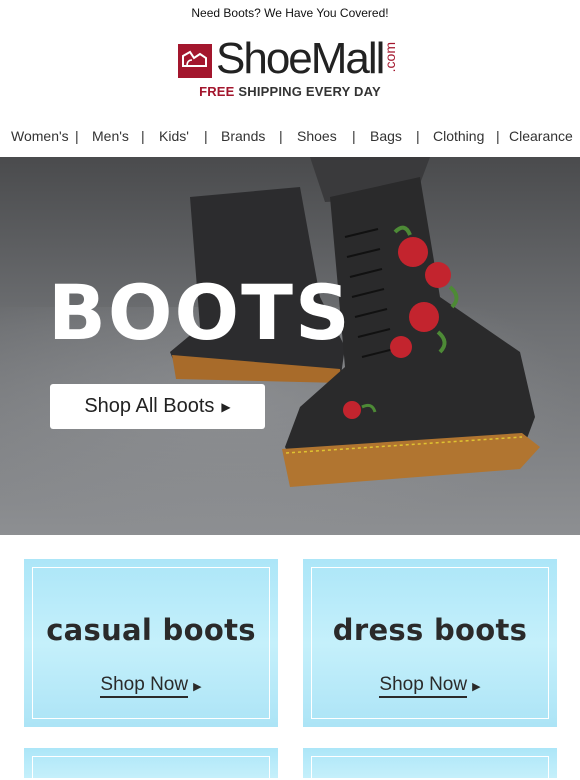 This screenshot has width=580, height=780. What do you see at coordinates (40, 136) in the screenshot?
I see `nav-item-womens: Women's` at bounding box center [40, 136].